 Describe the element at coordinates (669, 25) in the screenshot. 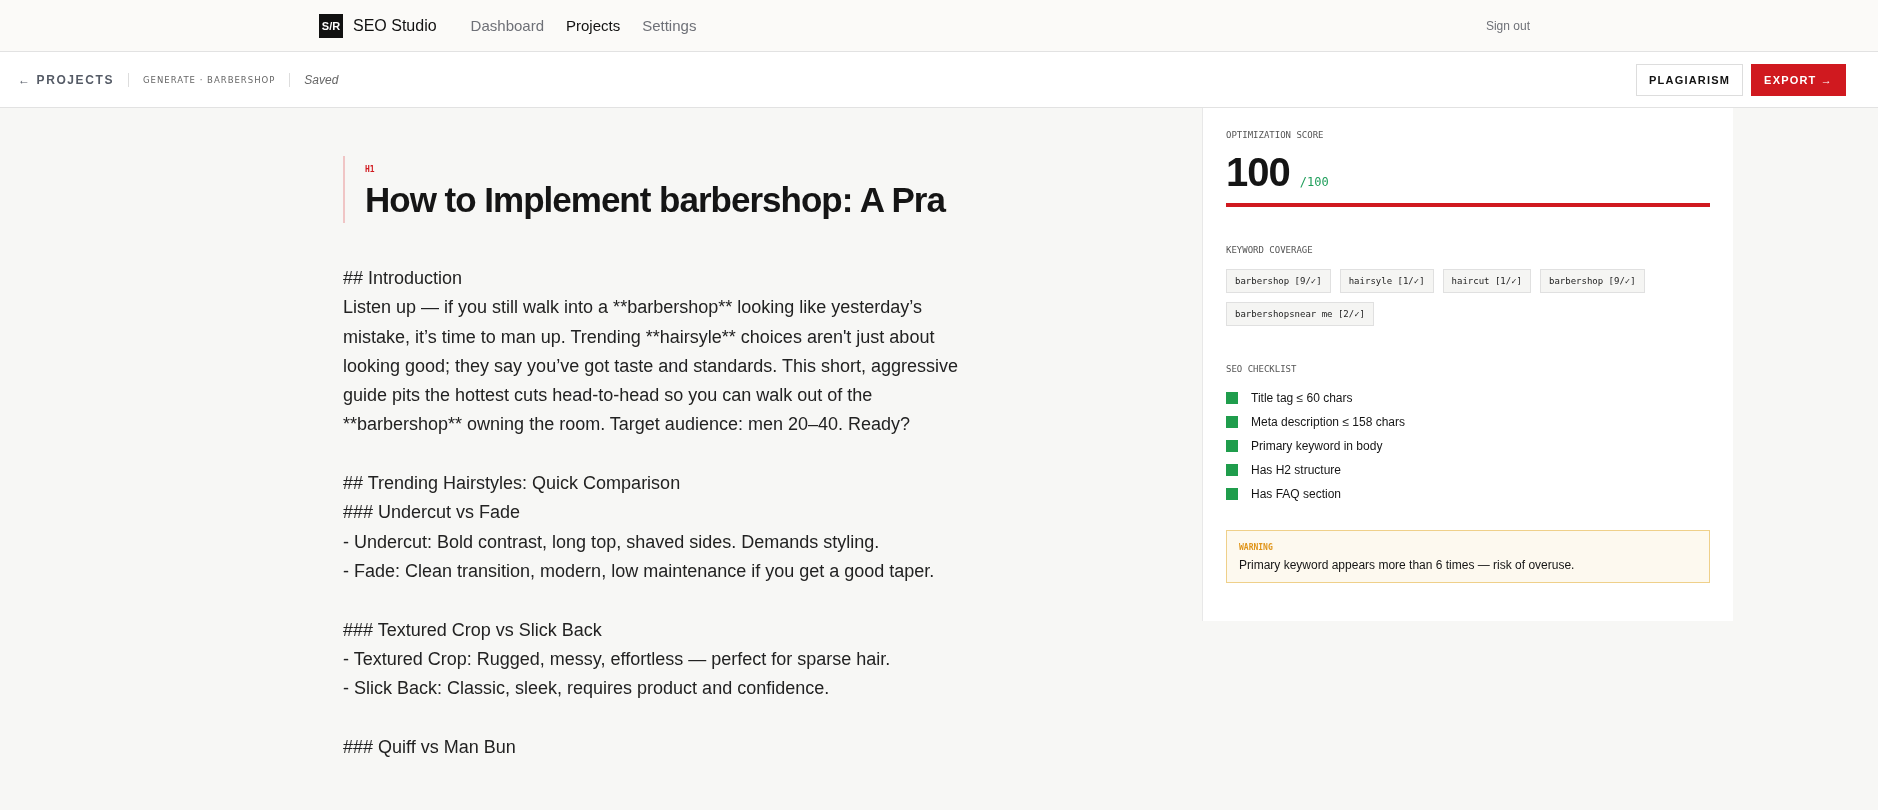

I see `nav-tab: Settings` at that location.